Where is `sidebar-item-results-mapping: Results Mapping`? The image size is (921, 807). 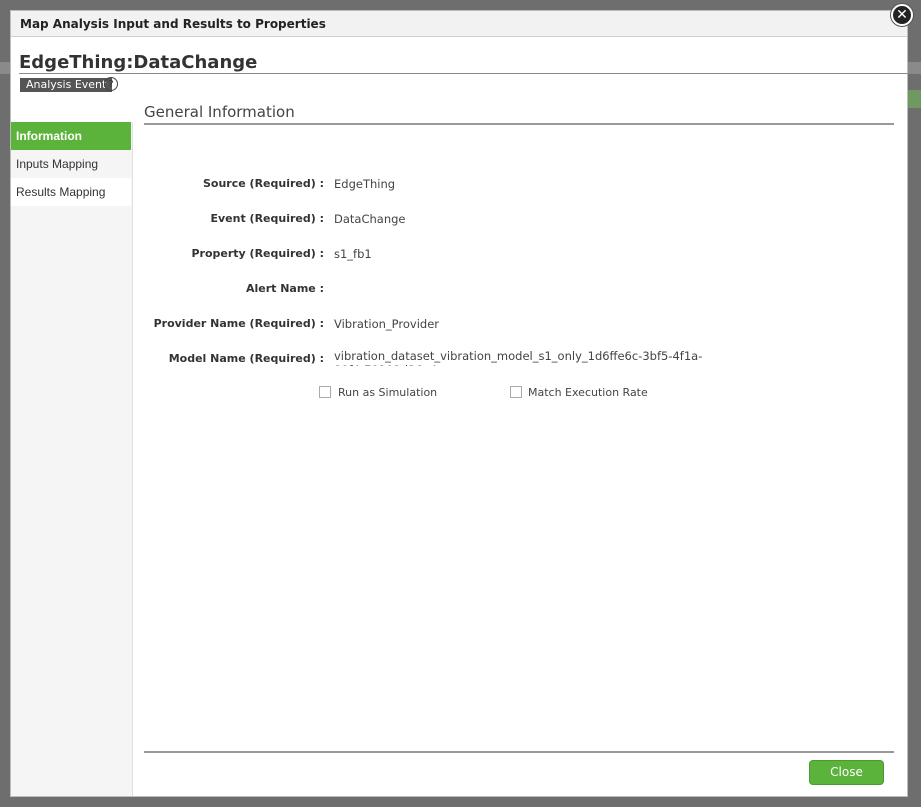
sidebar-item-results-mapping: Results Mapping is located at coordinates (71, 192).